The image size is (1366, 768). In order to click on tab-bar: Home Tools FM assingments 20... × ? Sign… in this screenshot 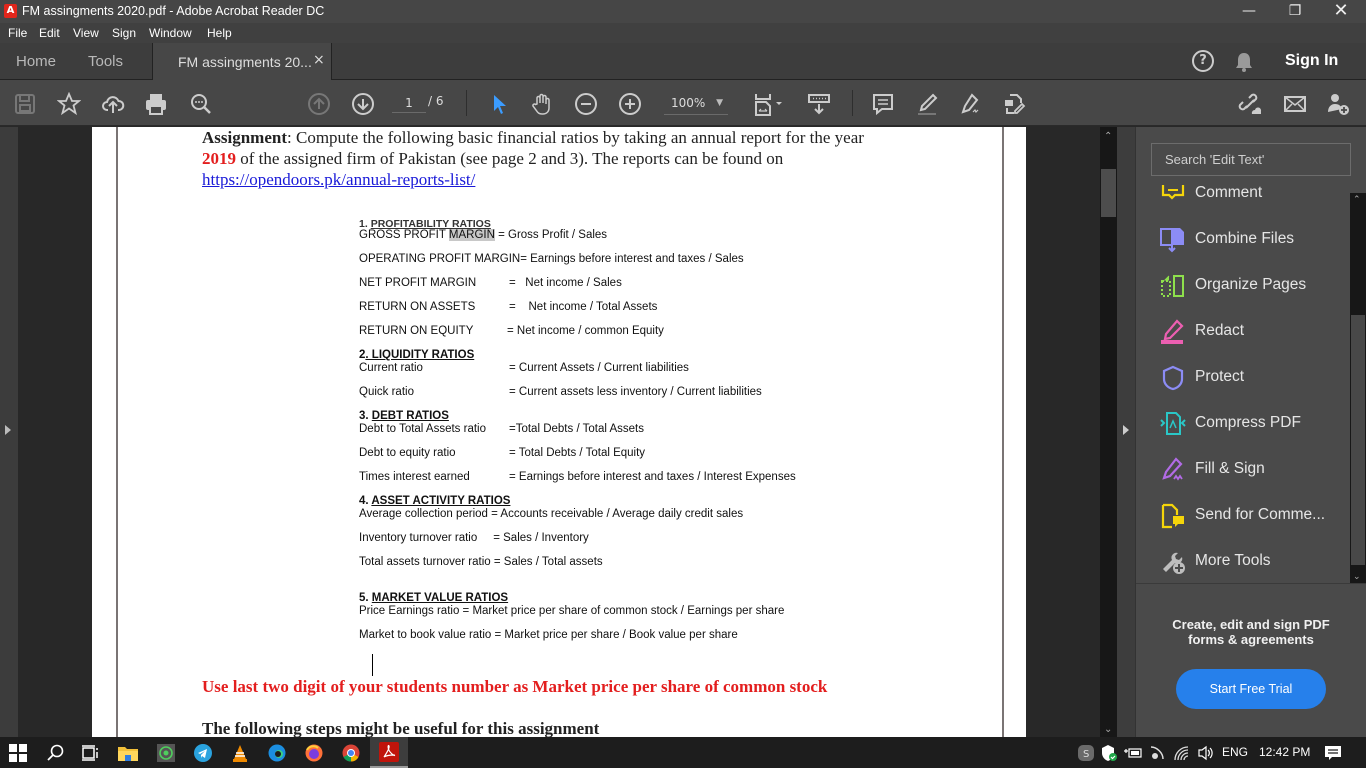, I will do `click(683, 61)`.